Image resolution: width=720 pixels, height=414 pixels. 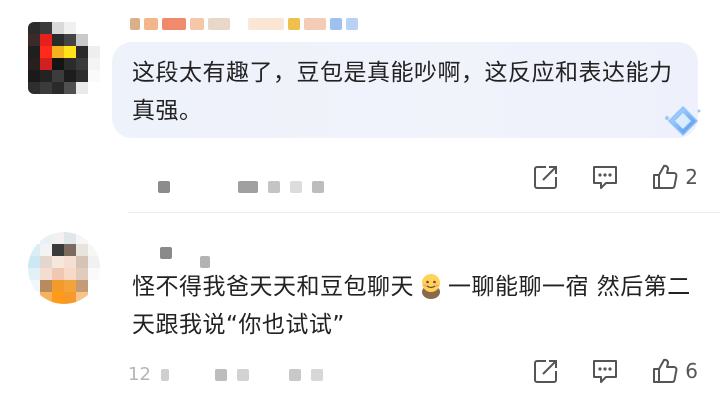 What do you see at coordinates (691, 371) in the screenshot?
I see `like-count: 6` at bounding box center [691, 371].